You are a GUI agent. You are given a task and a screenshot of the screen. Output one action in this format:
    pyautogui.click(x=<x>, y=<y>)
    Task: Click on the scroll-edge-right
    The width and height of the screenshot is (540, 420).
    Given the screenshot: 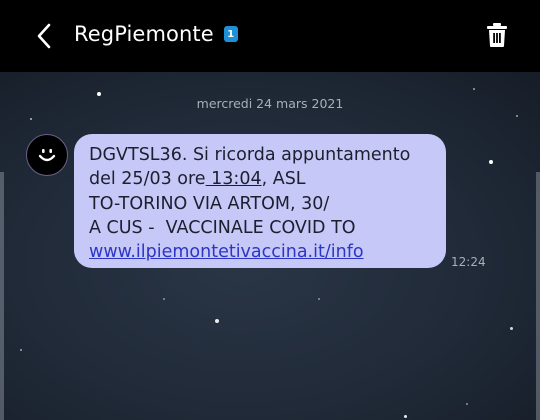 What is the action you would take?
    pyautogui.click(x=538, y=296)
    